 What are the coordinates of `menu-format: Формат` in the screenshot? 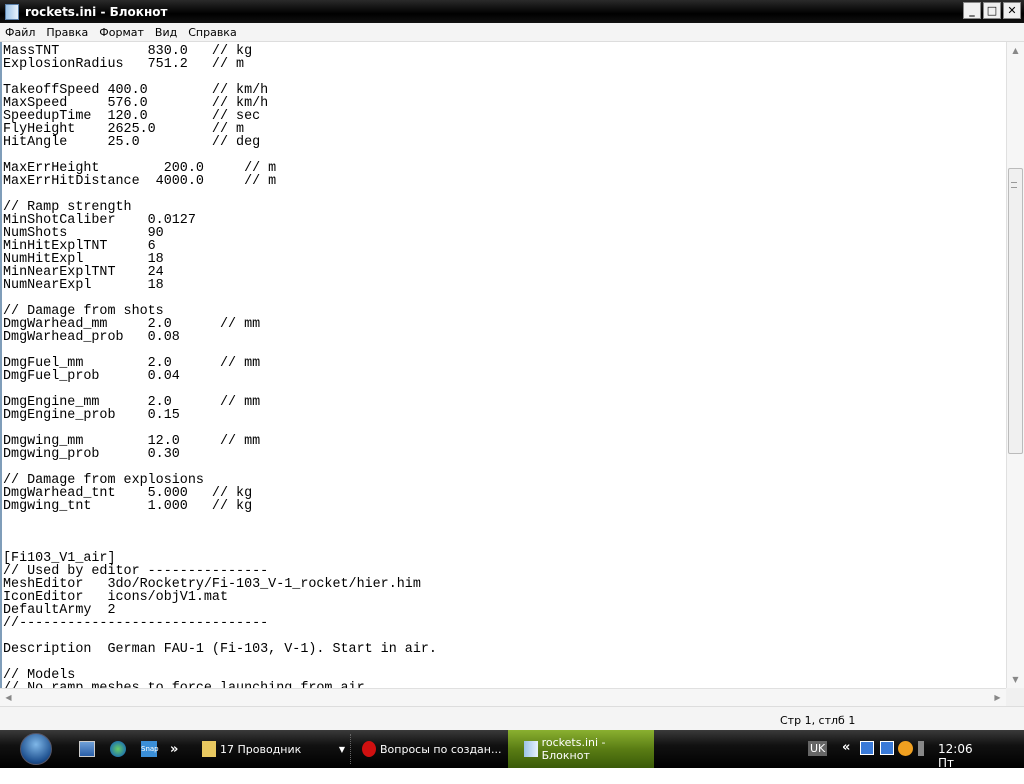 It's located at (122, 32).